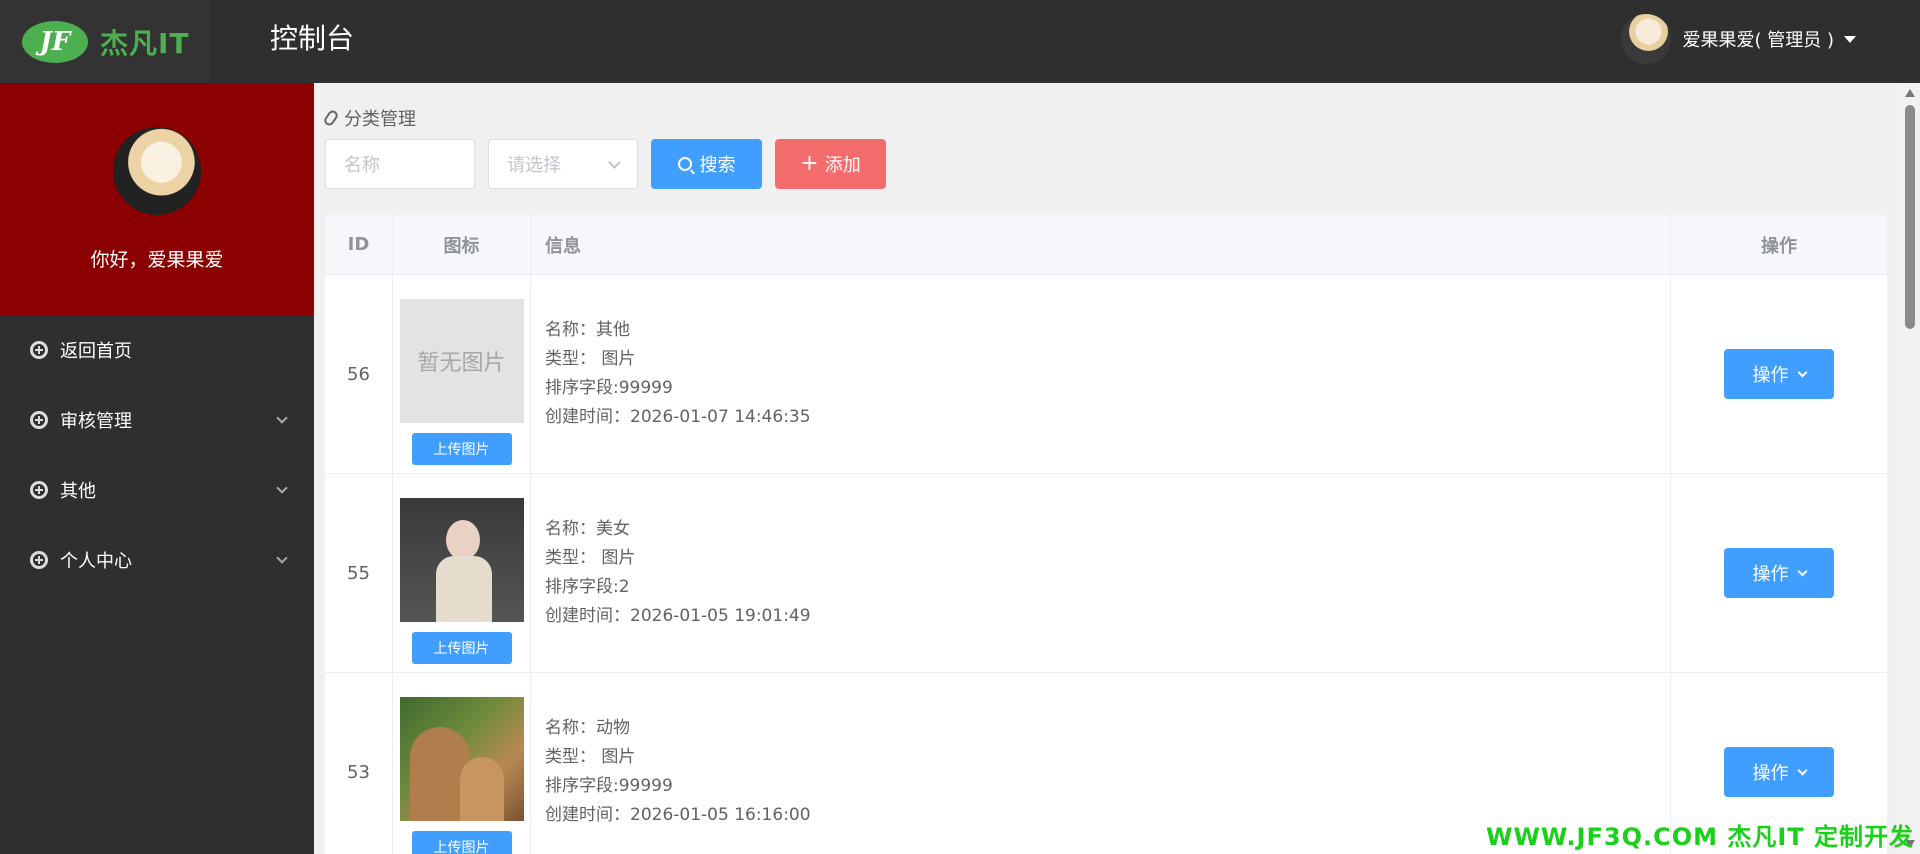 The width and height of the screenshot is (1920, 854). What do you see at coordinates (1779, 246) in the screenshot?
I see `column-header-op: 操作` at bounding box center [1779, 246].